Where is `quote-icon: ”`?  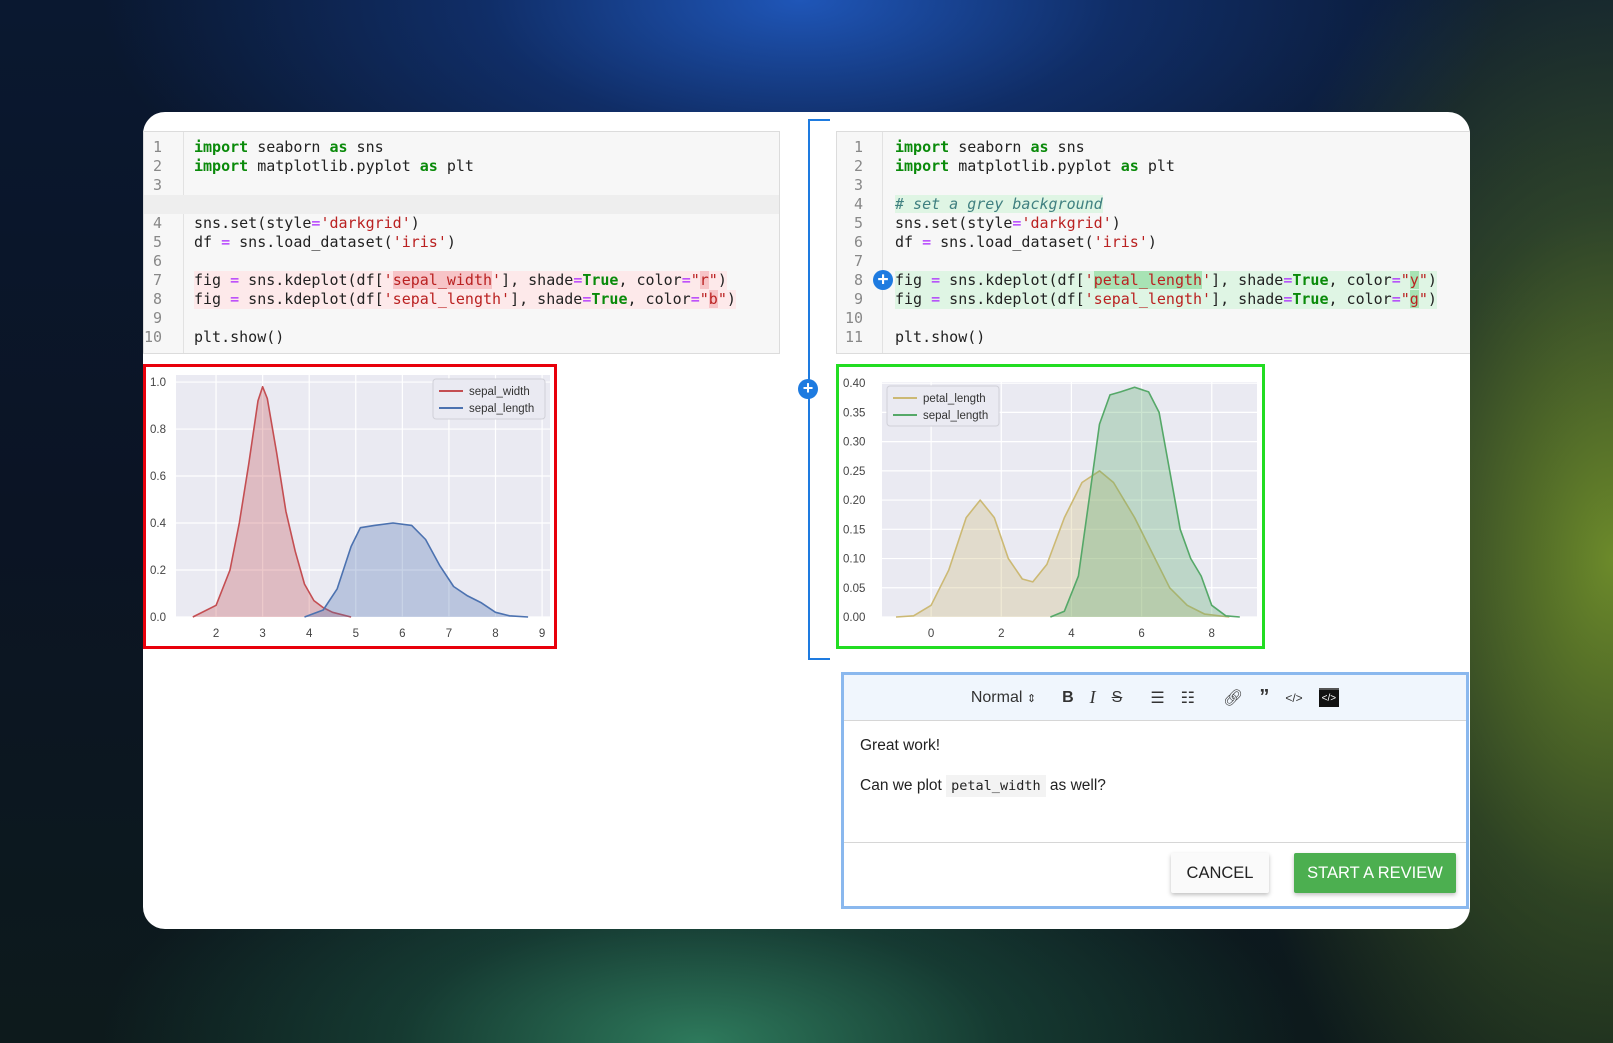 quote-icon: ” is located at coordinates (1264, 697).